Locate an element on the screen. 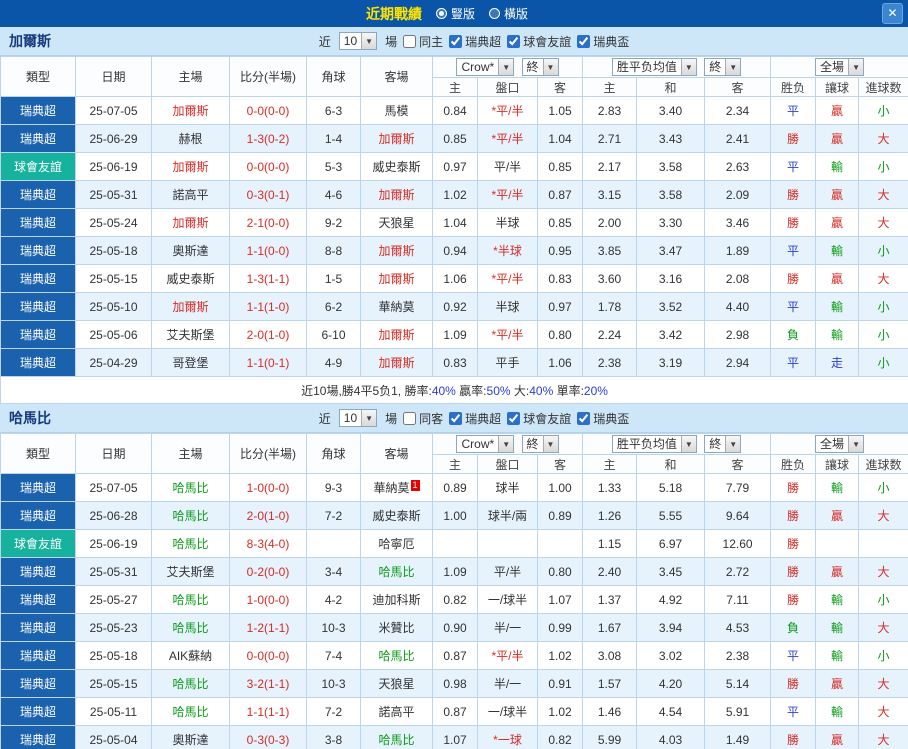  close-icon: ✕ is located at coordinates (892, 13).